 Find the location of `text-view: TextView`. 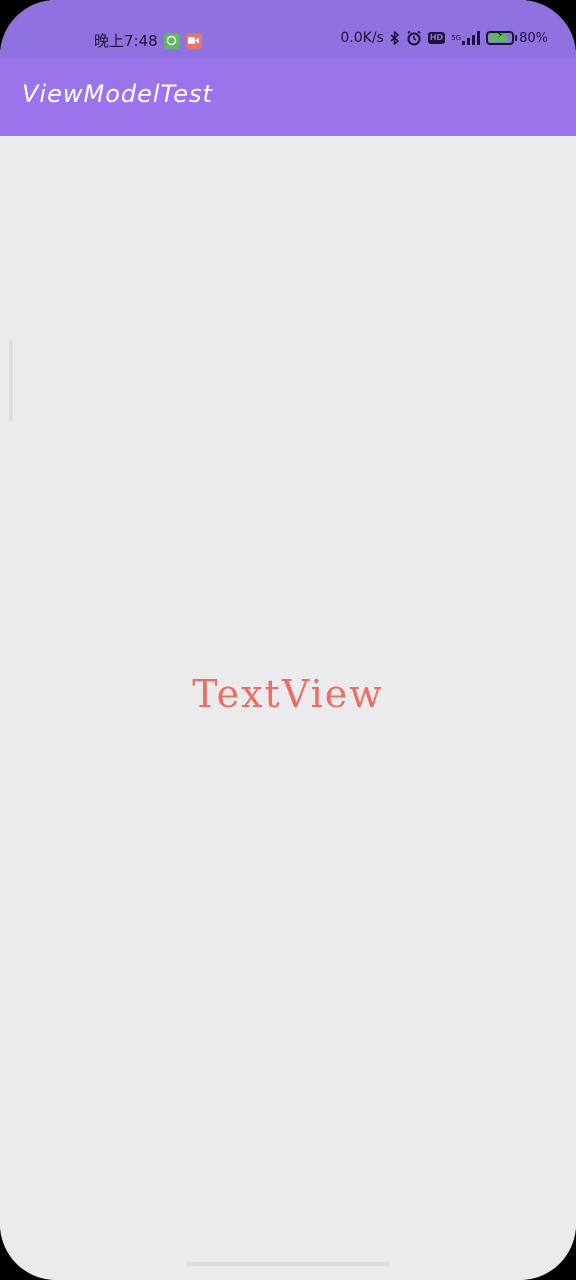

text-view: TextView is located at coordinates (288, 694).